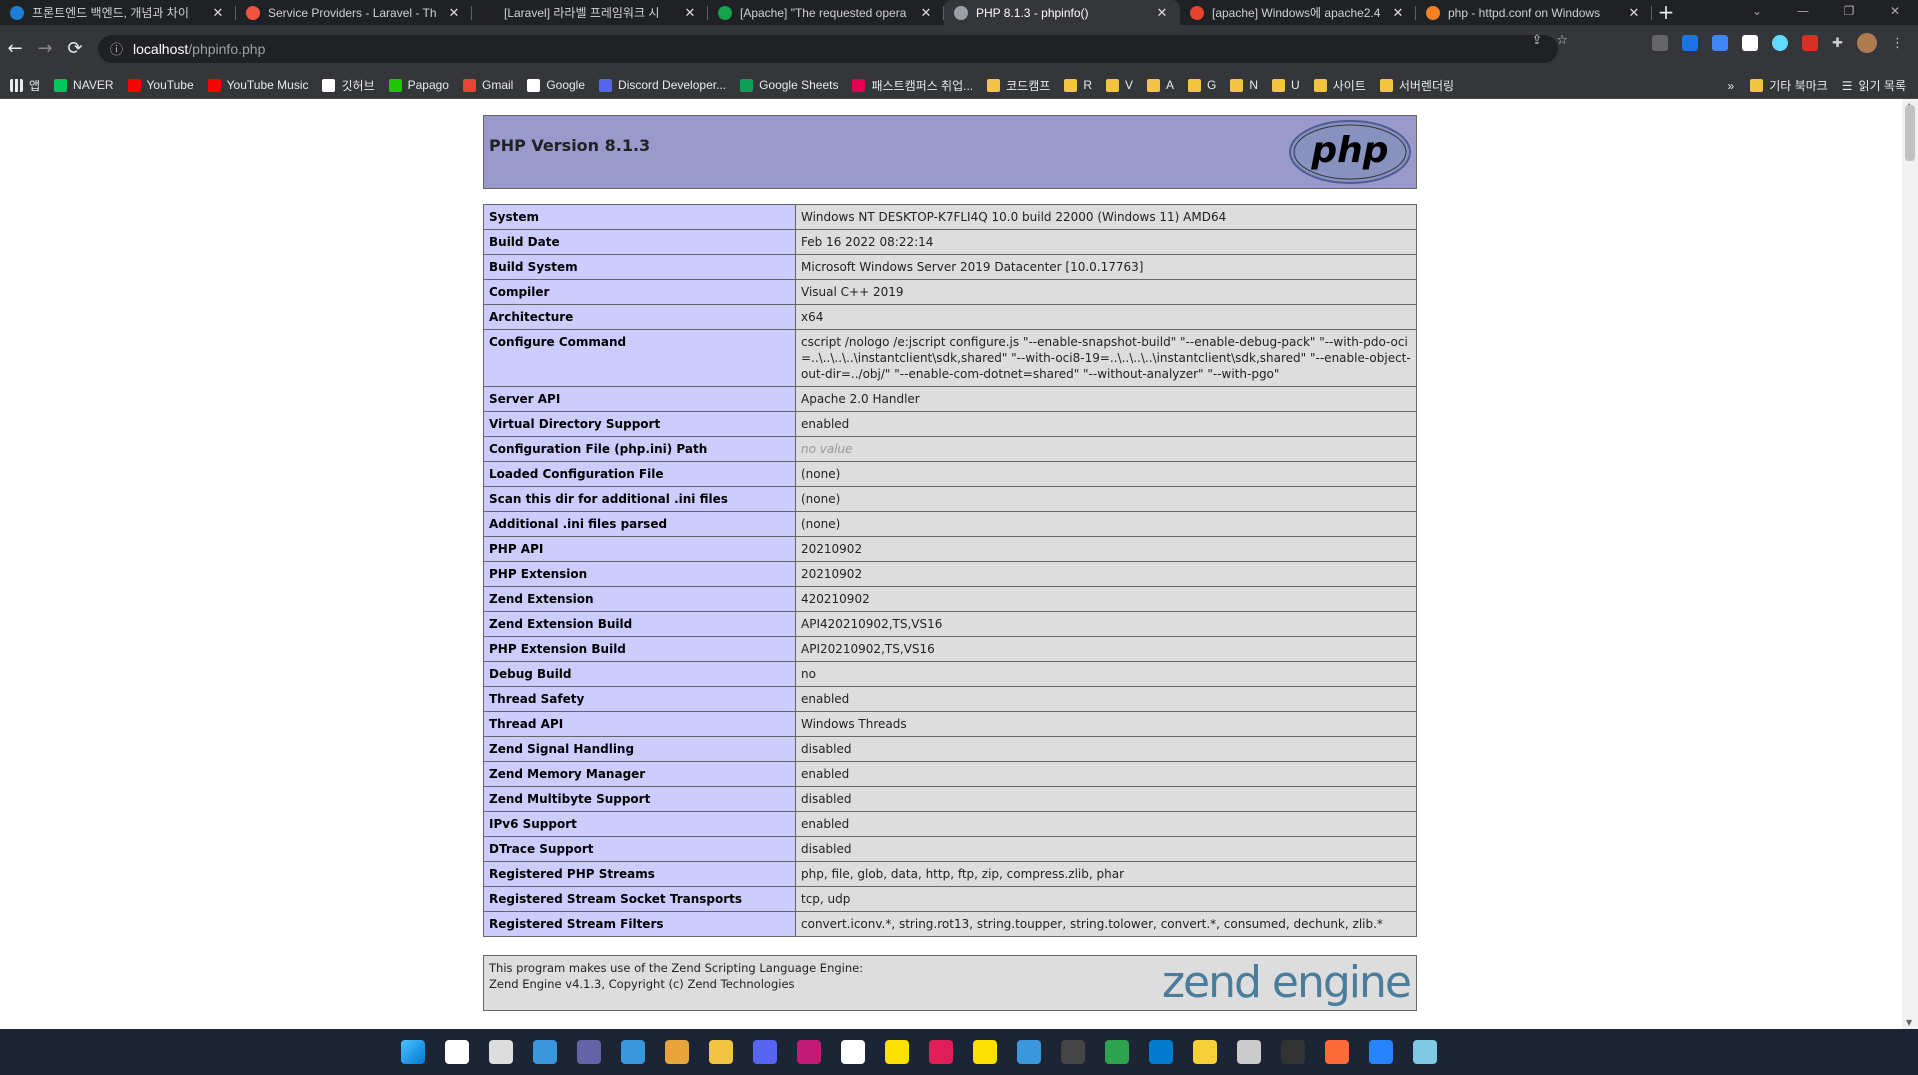  What do you see at coordinates (1106, 599) in the screenshot?
I see `directive-value: 420210902` at bounding box center [1106, 599].